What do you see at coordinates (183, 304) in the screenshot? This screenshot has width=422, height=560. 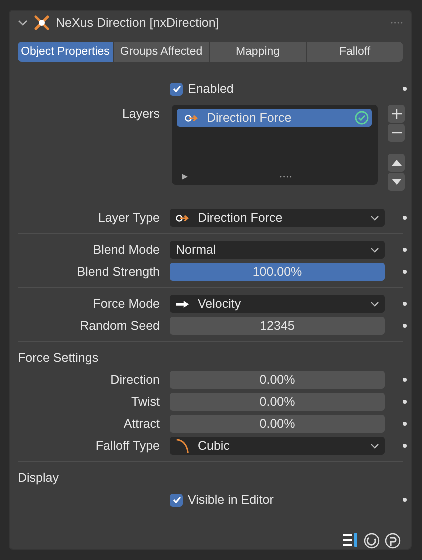 I see `arrow-icon` at bounding box center [183, 304].